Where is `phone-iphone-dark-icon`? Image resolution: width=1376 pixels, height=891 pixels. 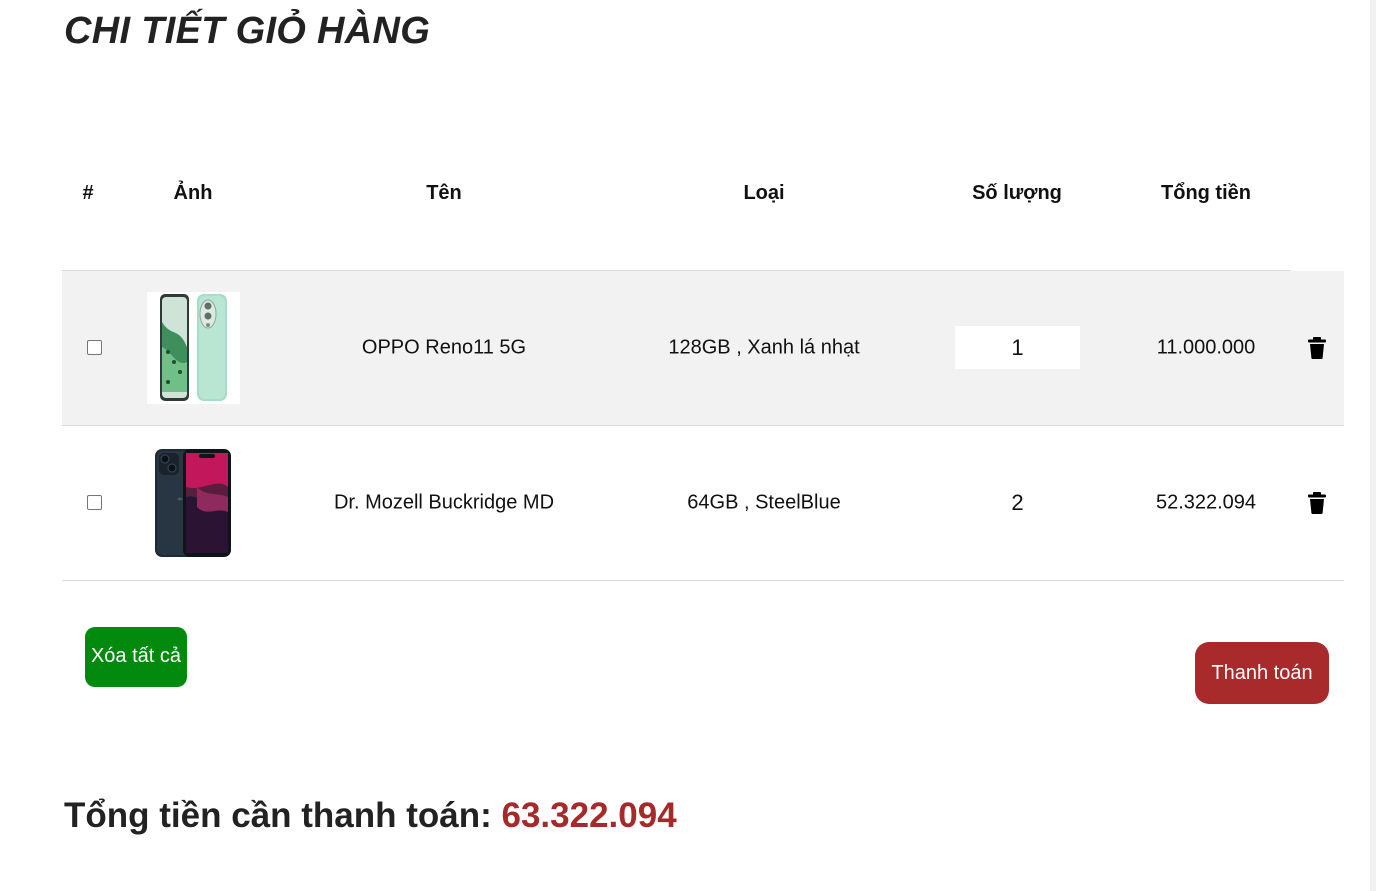 phone-iphone-dark-icon is located at coordinates (193, 503).